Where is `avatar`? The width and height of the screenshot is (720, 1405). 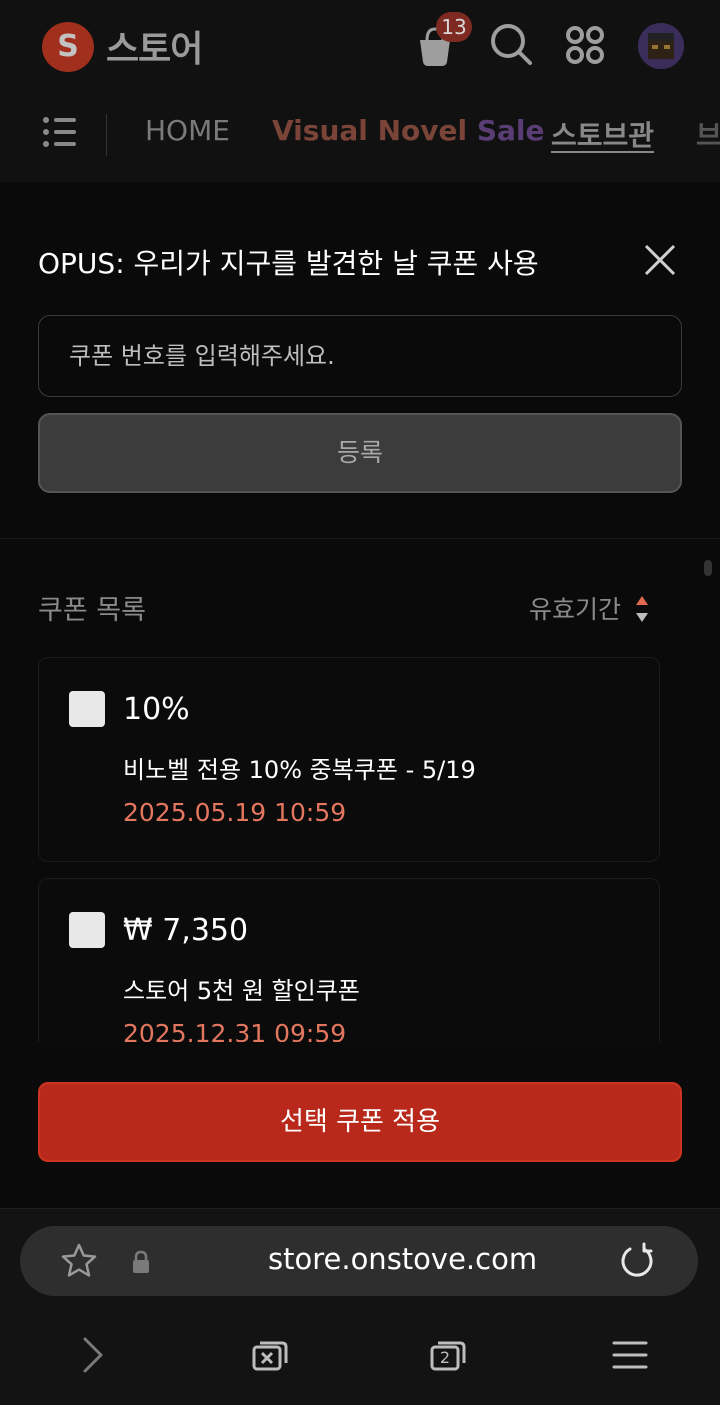
avatar is located at coordinates (661, 46).